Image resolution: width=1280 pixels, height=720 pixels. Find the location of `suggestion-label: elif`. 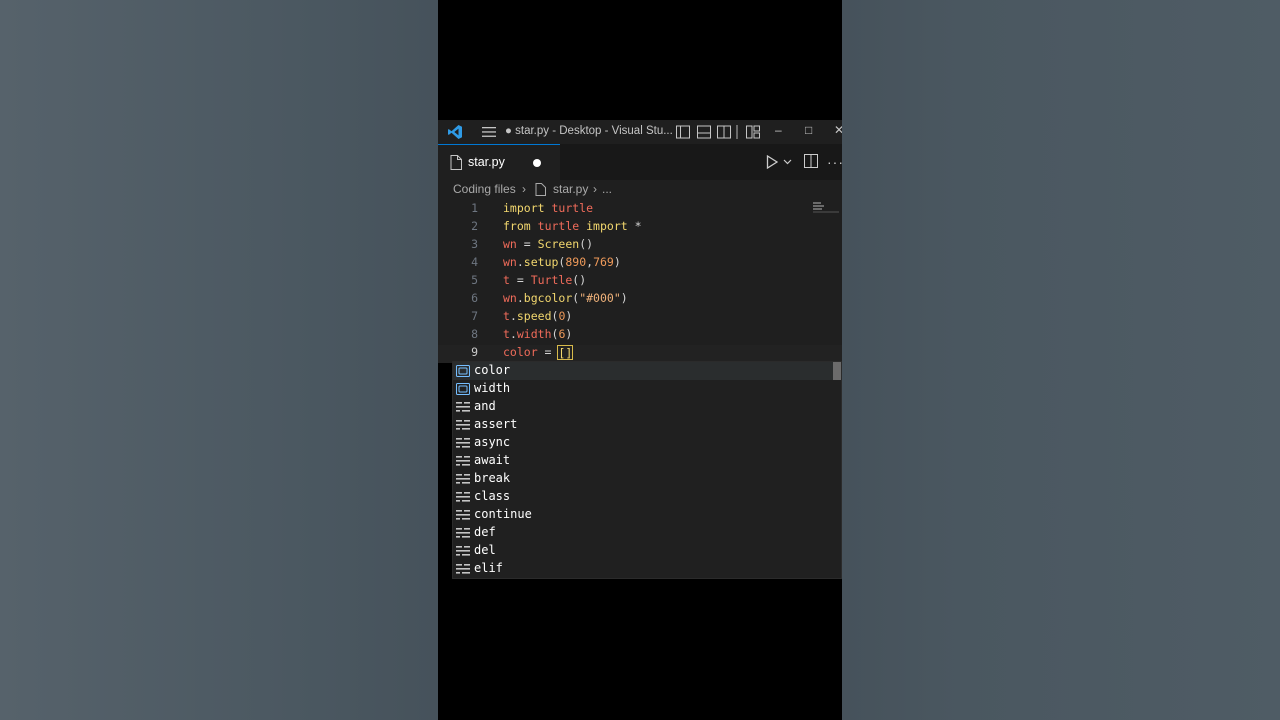

suggestion-label: elif is located at coordinates (488, 568).